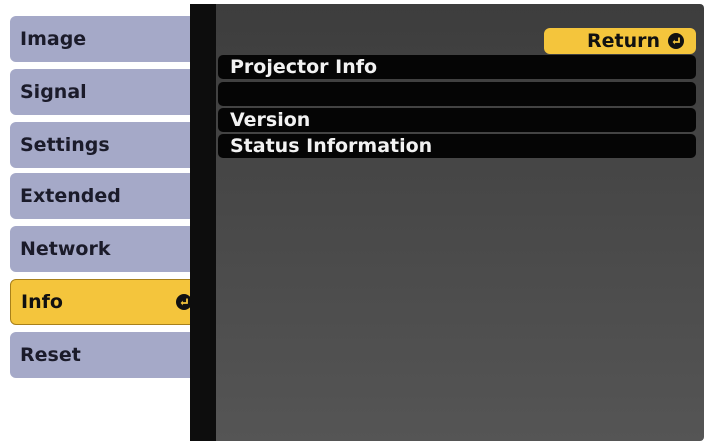 The width and height of the screenshot is (710, 441). What do you see at coordinates (331, 146) in the screenshot?
I see `menu-item-label: Status Information` at bounding box center [331, 146].